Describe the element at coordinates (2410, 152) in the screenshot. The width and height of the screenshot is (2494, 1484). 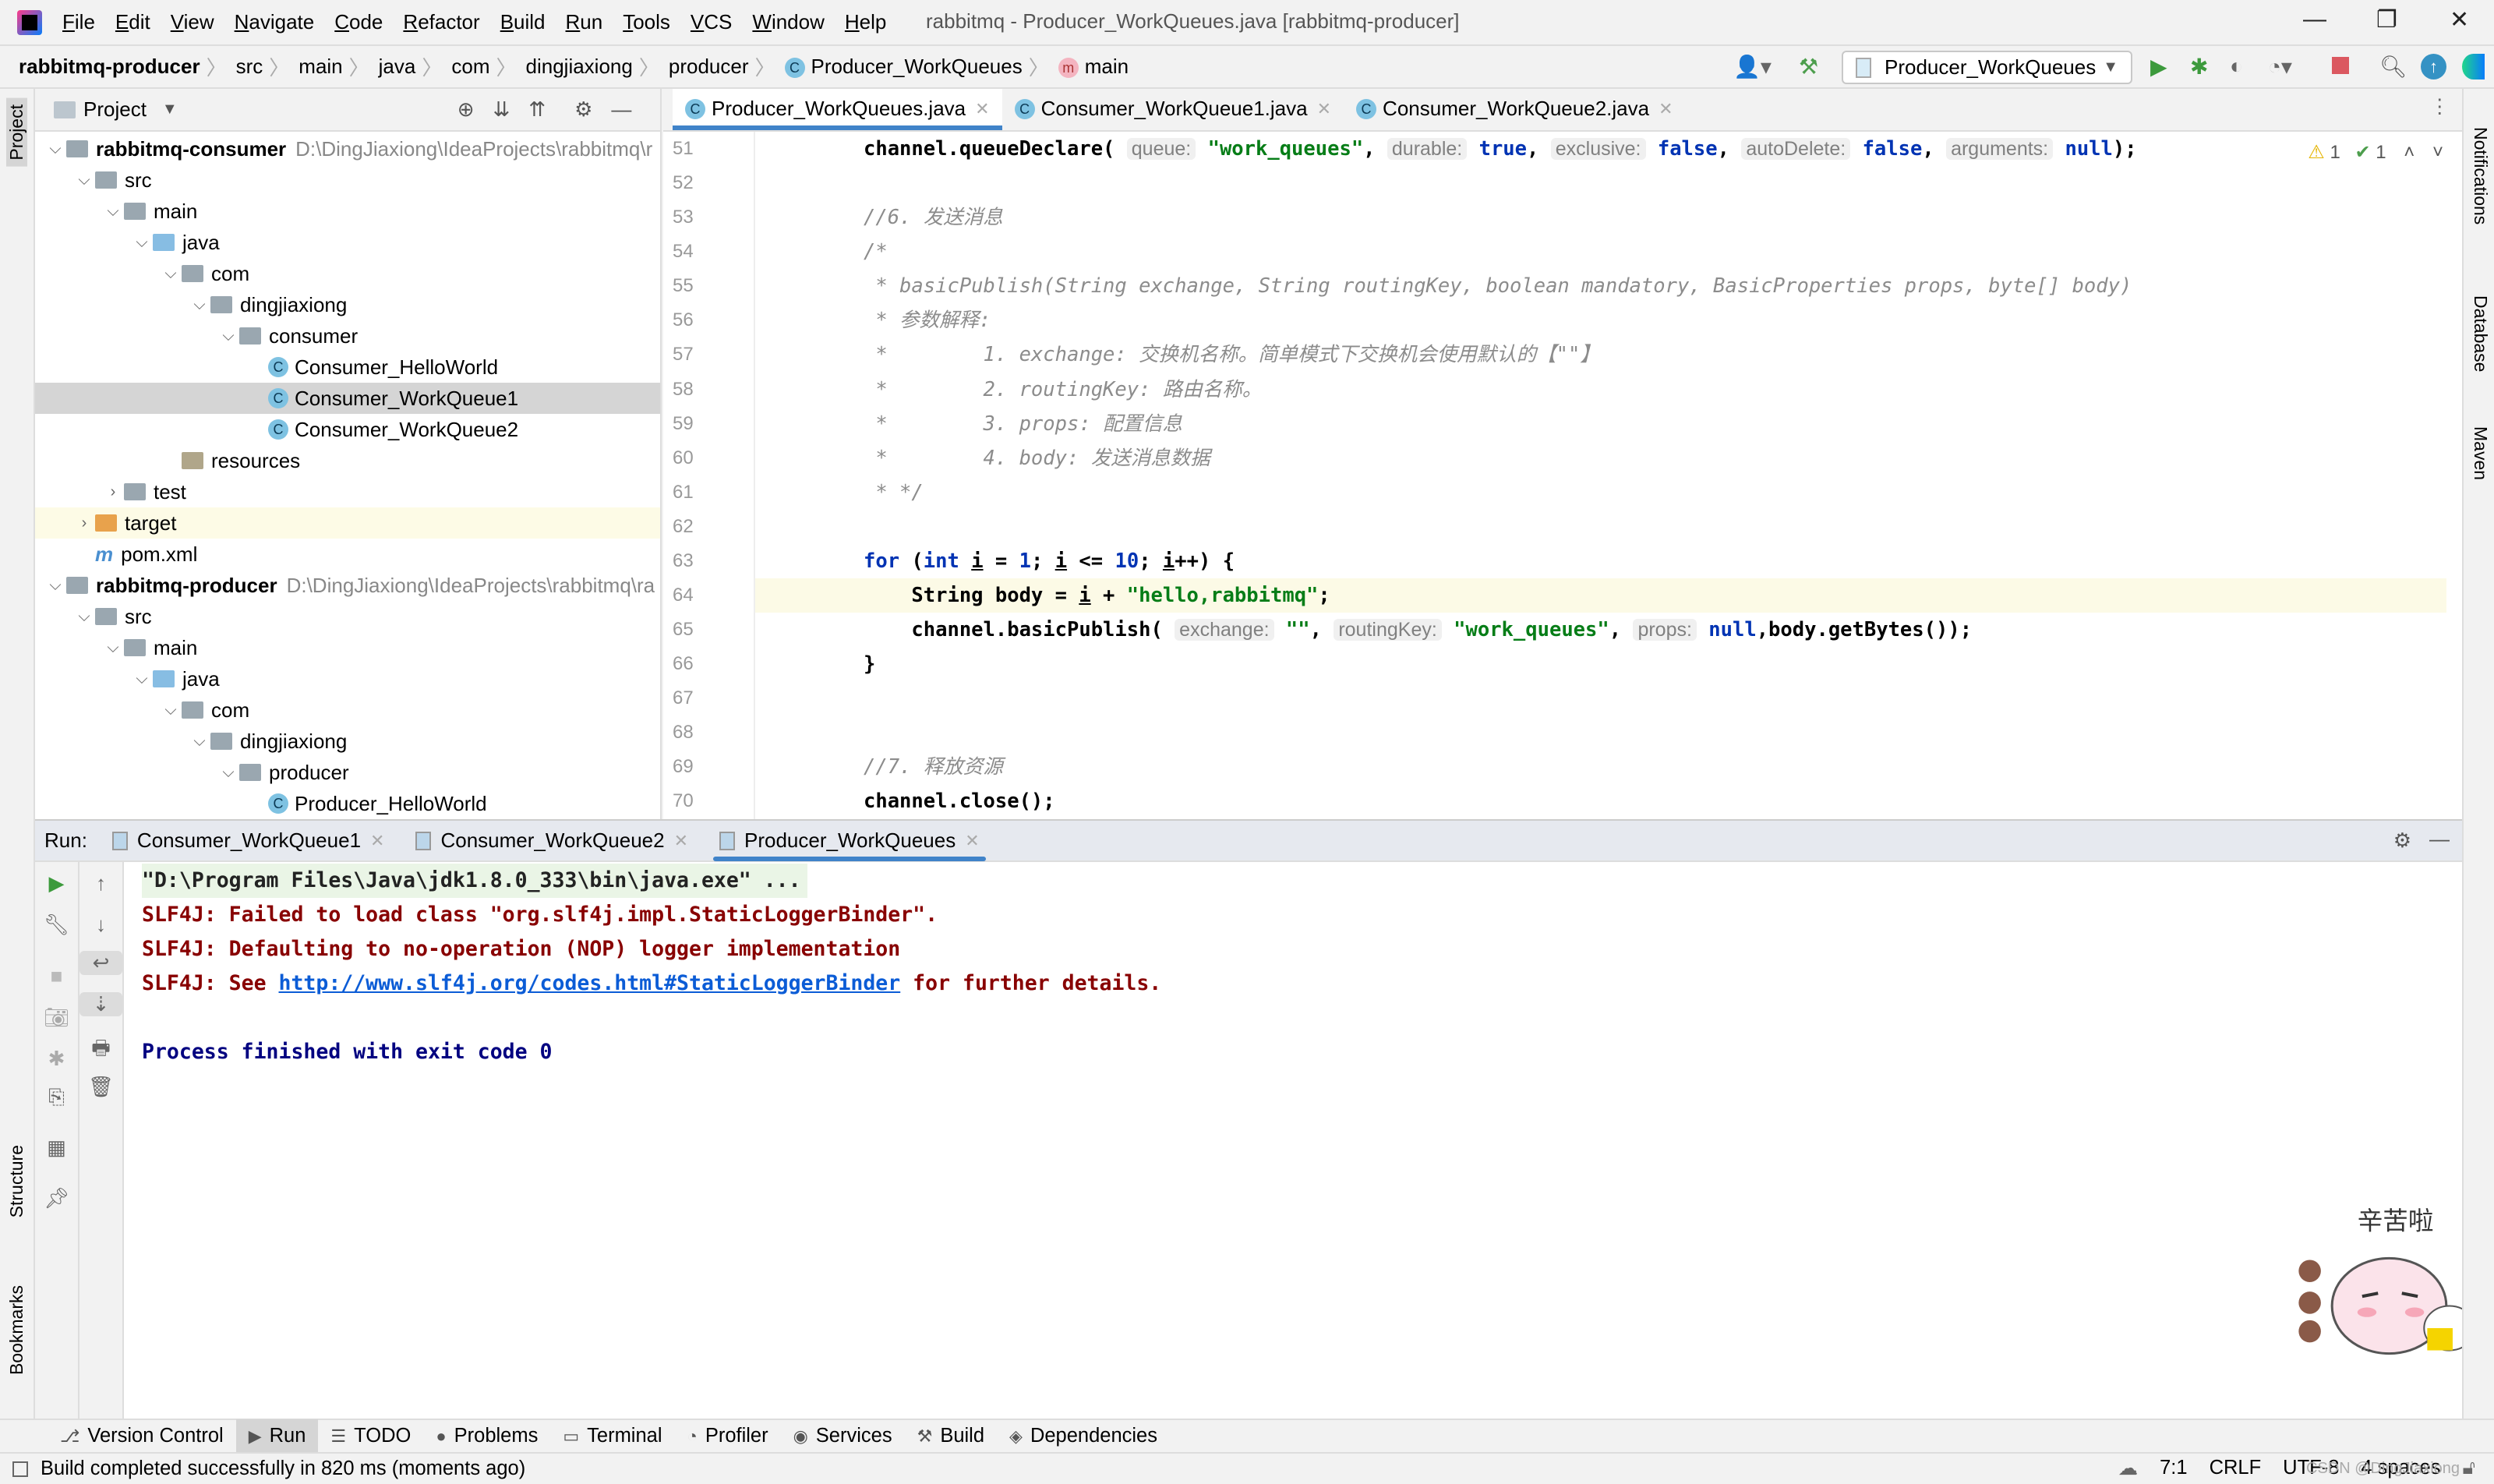
I see `previous-highlight-icon: ˄` at that location.